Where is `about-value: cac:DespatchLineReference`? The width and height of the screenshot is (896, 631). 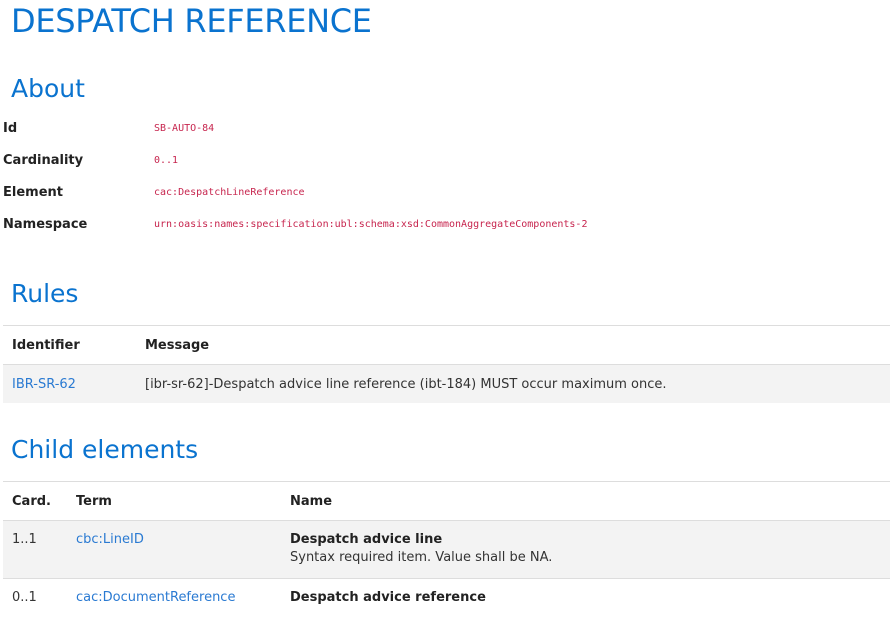 about-value: cac:DespatchLineReference is located at coordinates (229, 192).